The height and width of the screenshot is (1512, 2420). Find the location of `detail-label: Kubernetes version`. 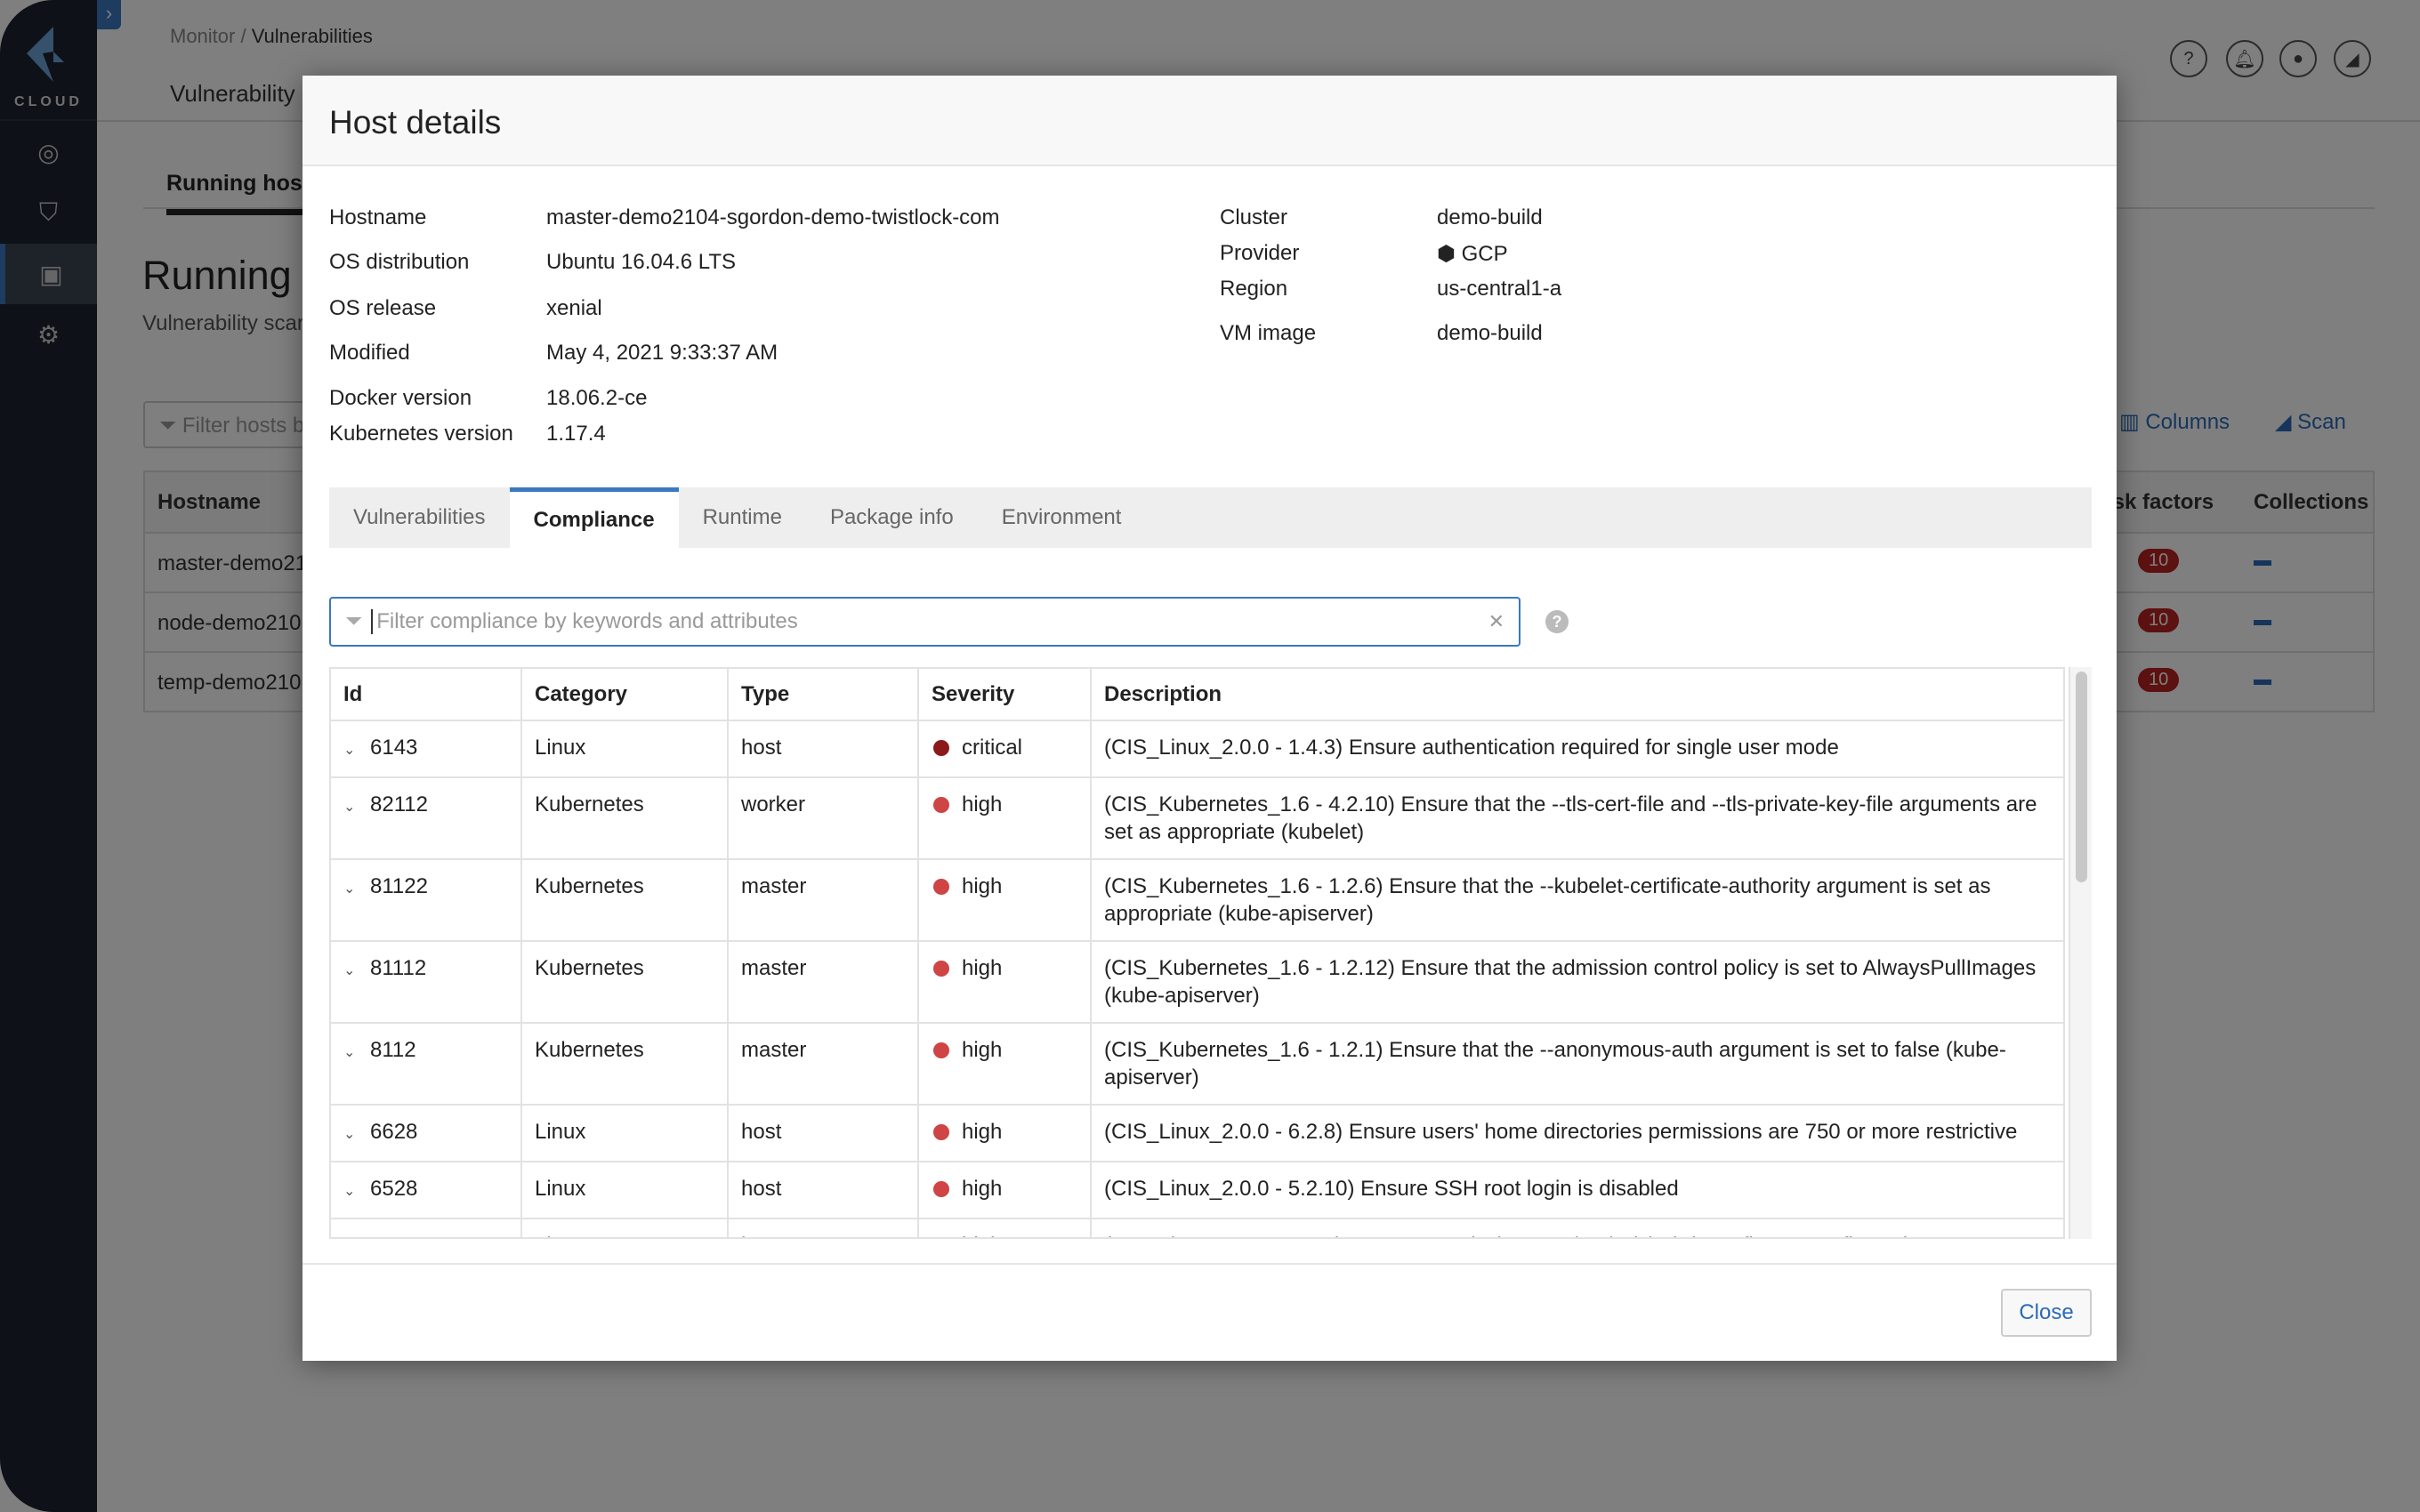

detail-label: Kubernetes version is located at coordinates (421, 434).